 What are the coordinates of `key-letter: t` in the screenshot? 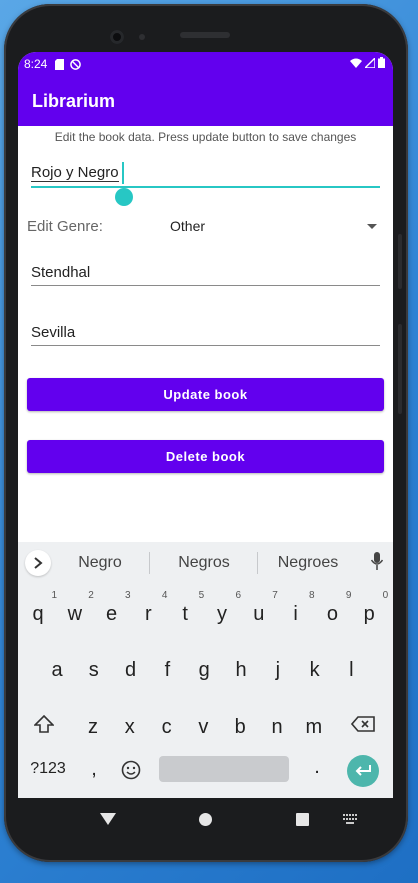 It's located at (185, 614).